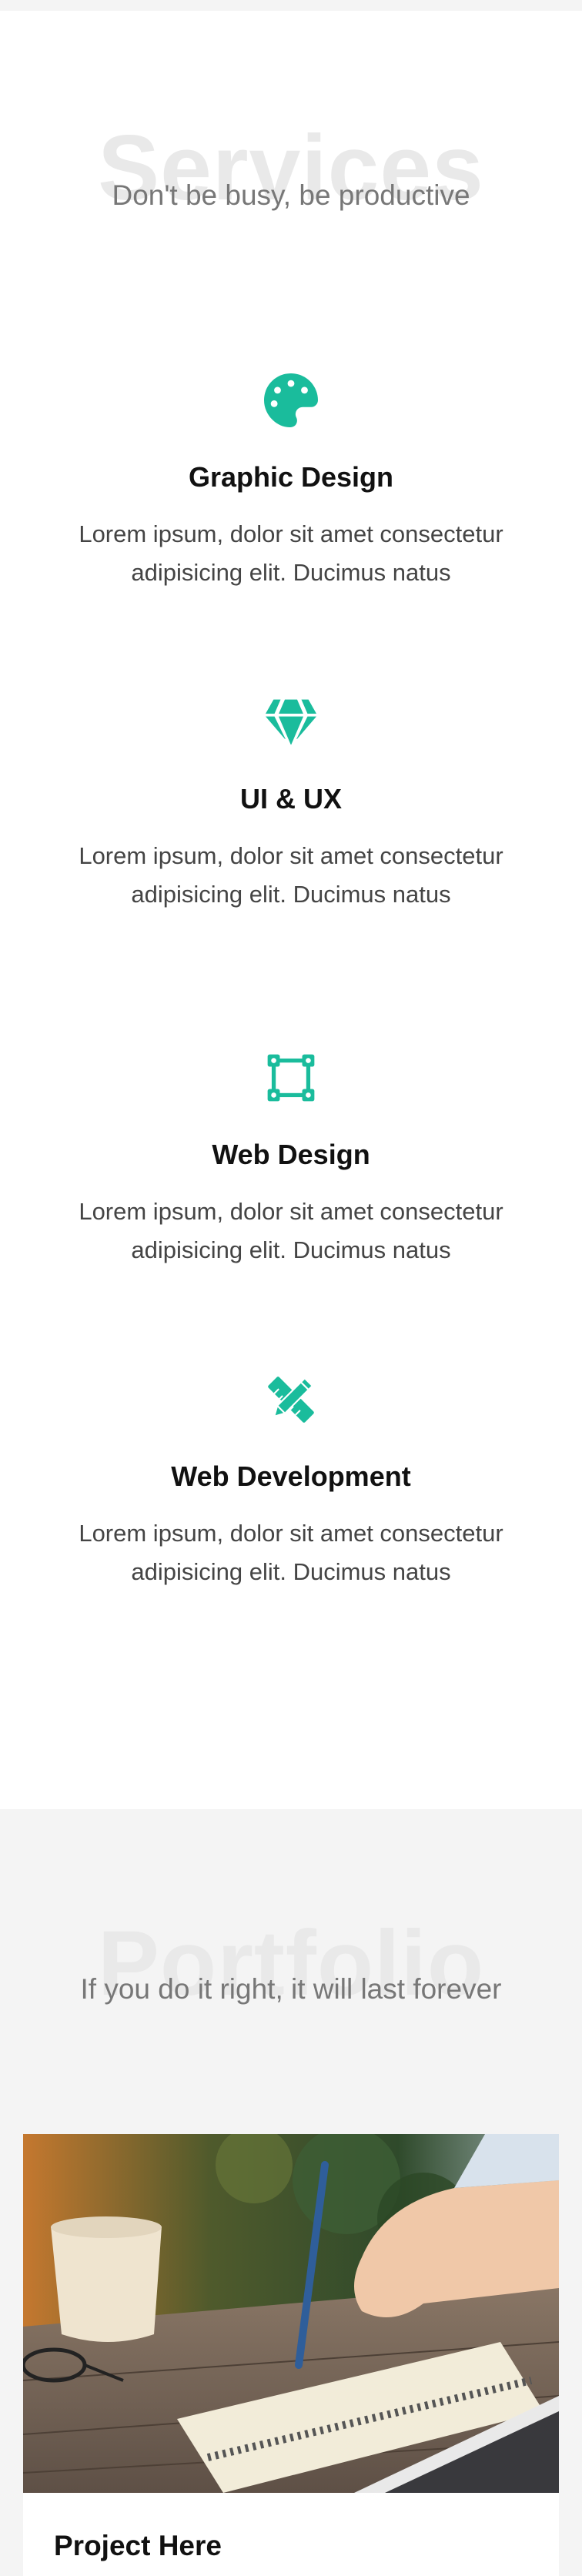 Image resolution: width=582 pixels, height=2576 pixels. I want to click on service-title: Web Design, so click(291, 1154).